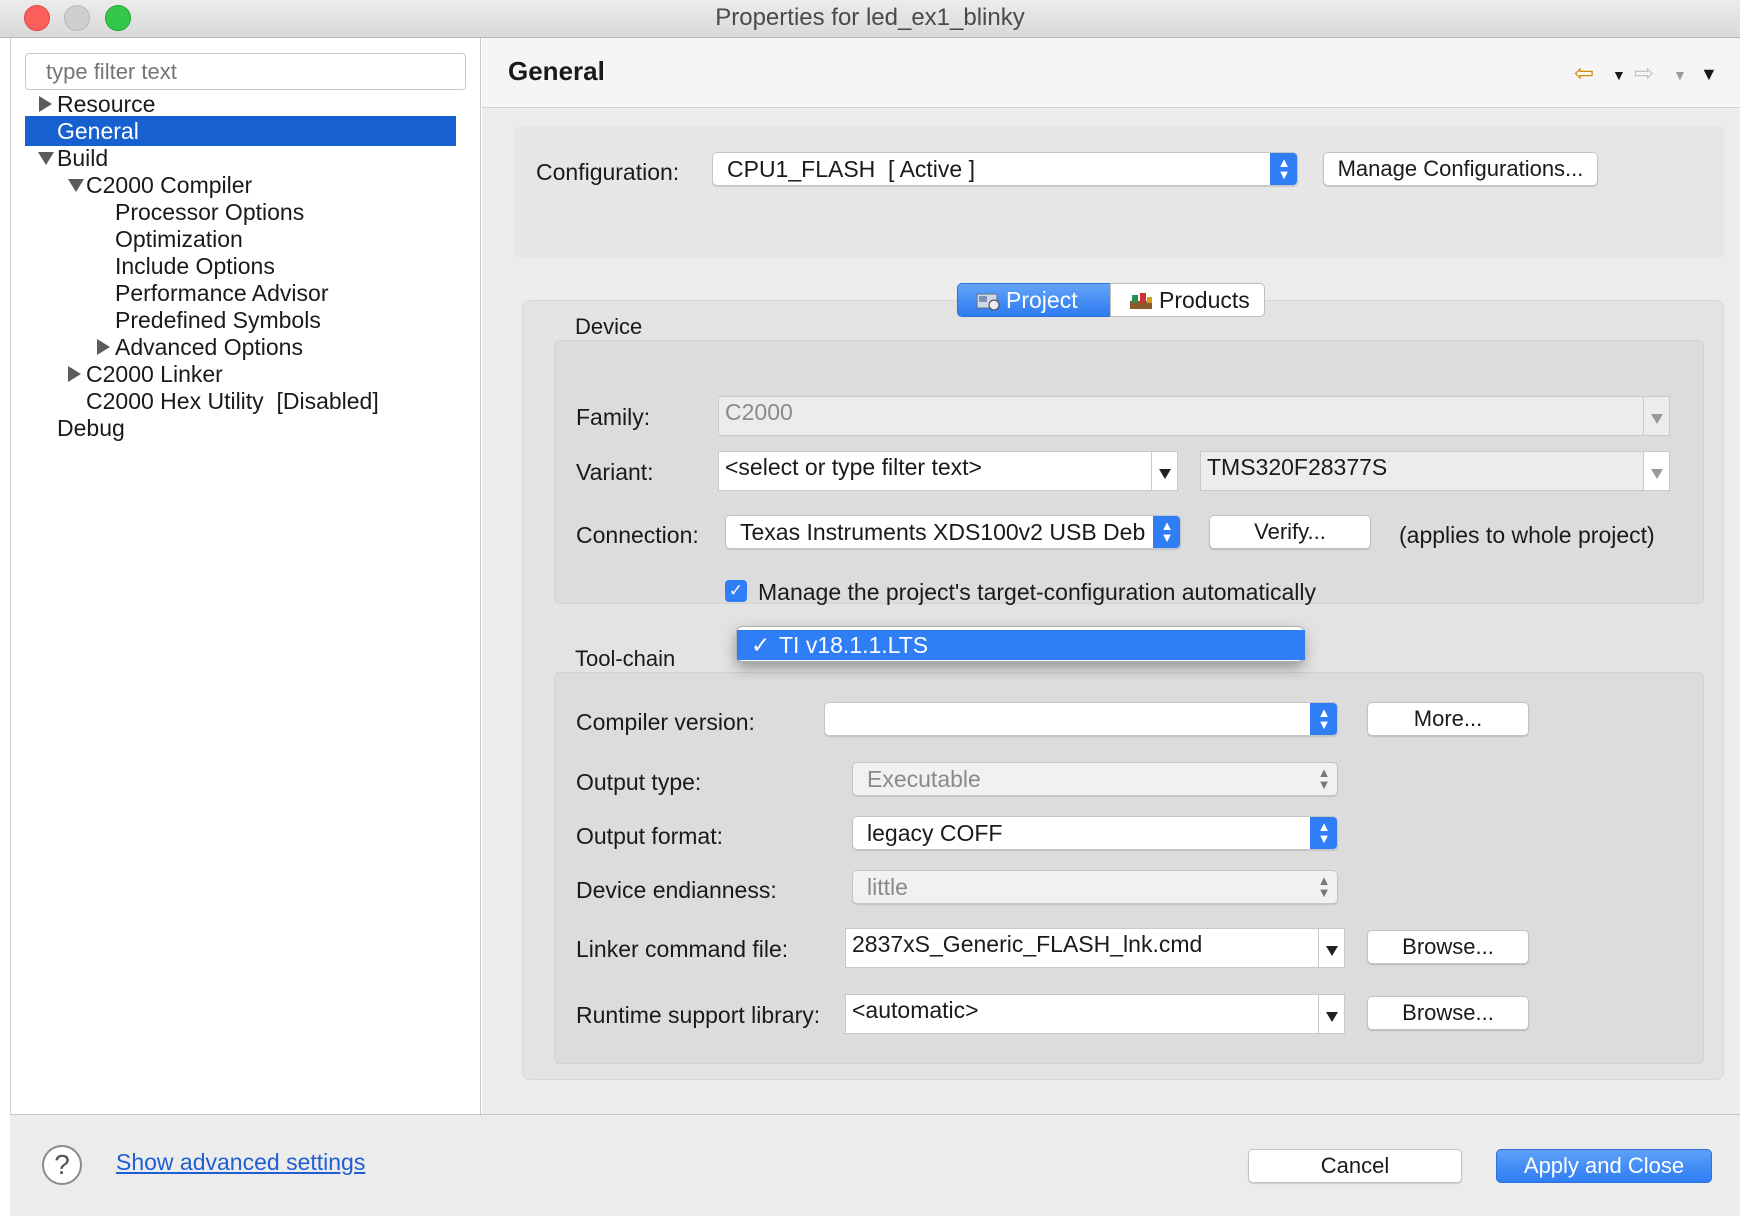 Image resolution: width=1740 pixels, height=1216 pixels. I want to click on tree-item-predefined-symbols: Predefined Symbols, so click(240, 320).